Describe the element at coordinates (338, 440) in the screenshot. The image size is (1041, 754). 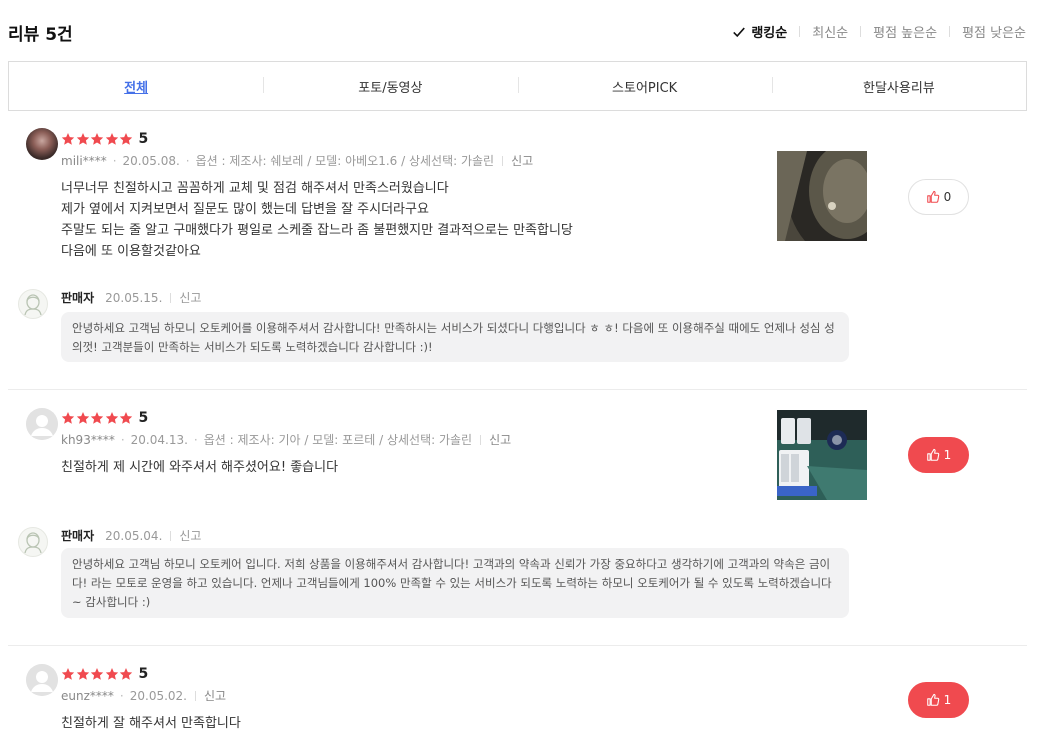
I see `review-option: 옵션 : 제조사: 기아 / 모델: 포르테 / 상세선택: 가솔린` at that location.